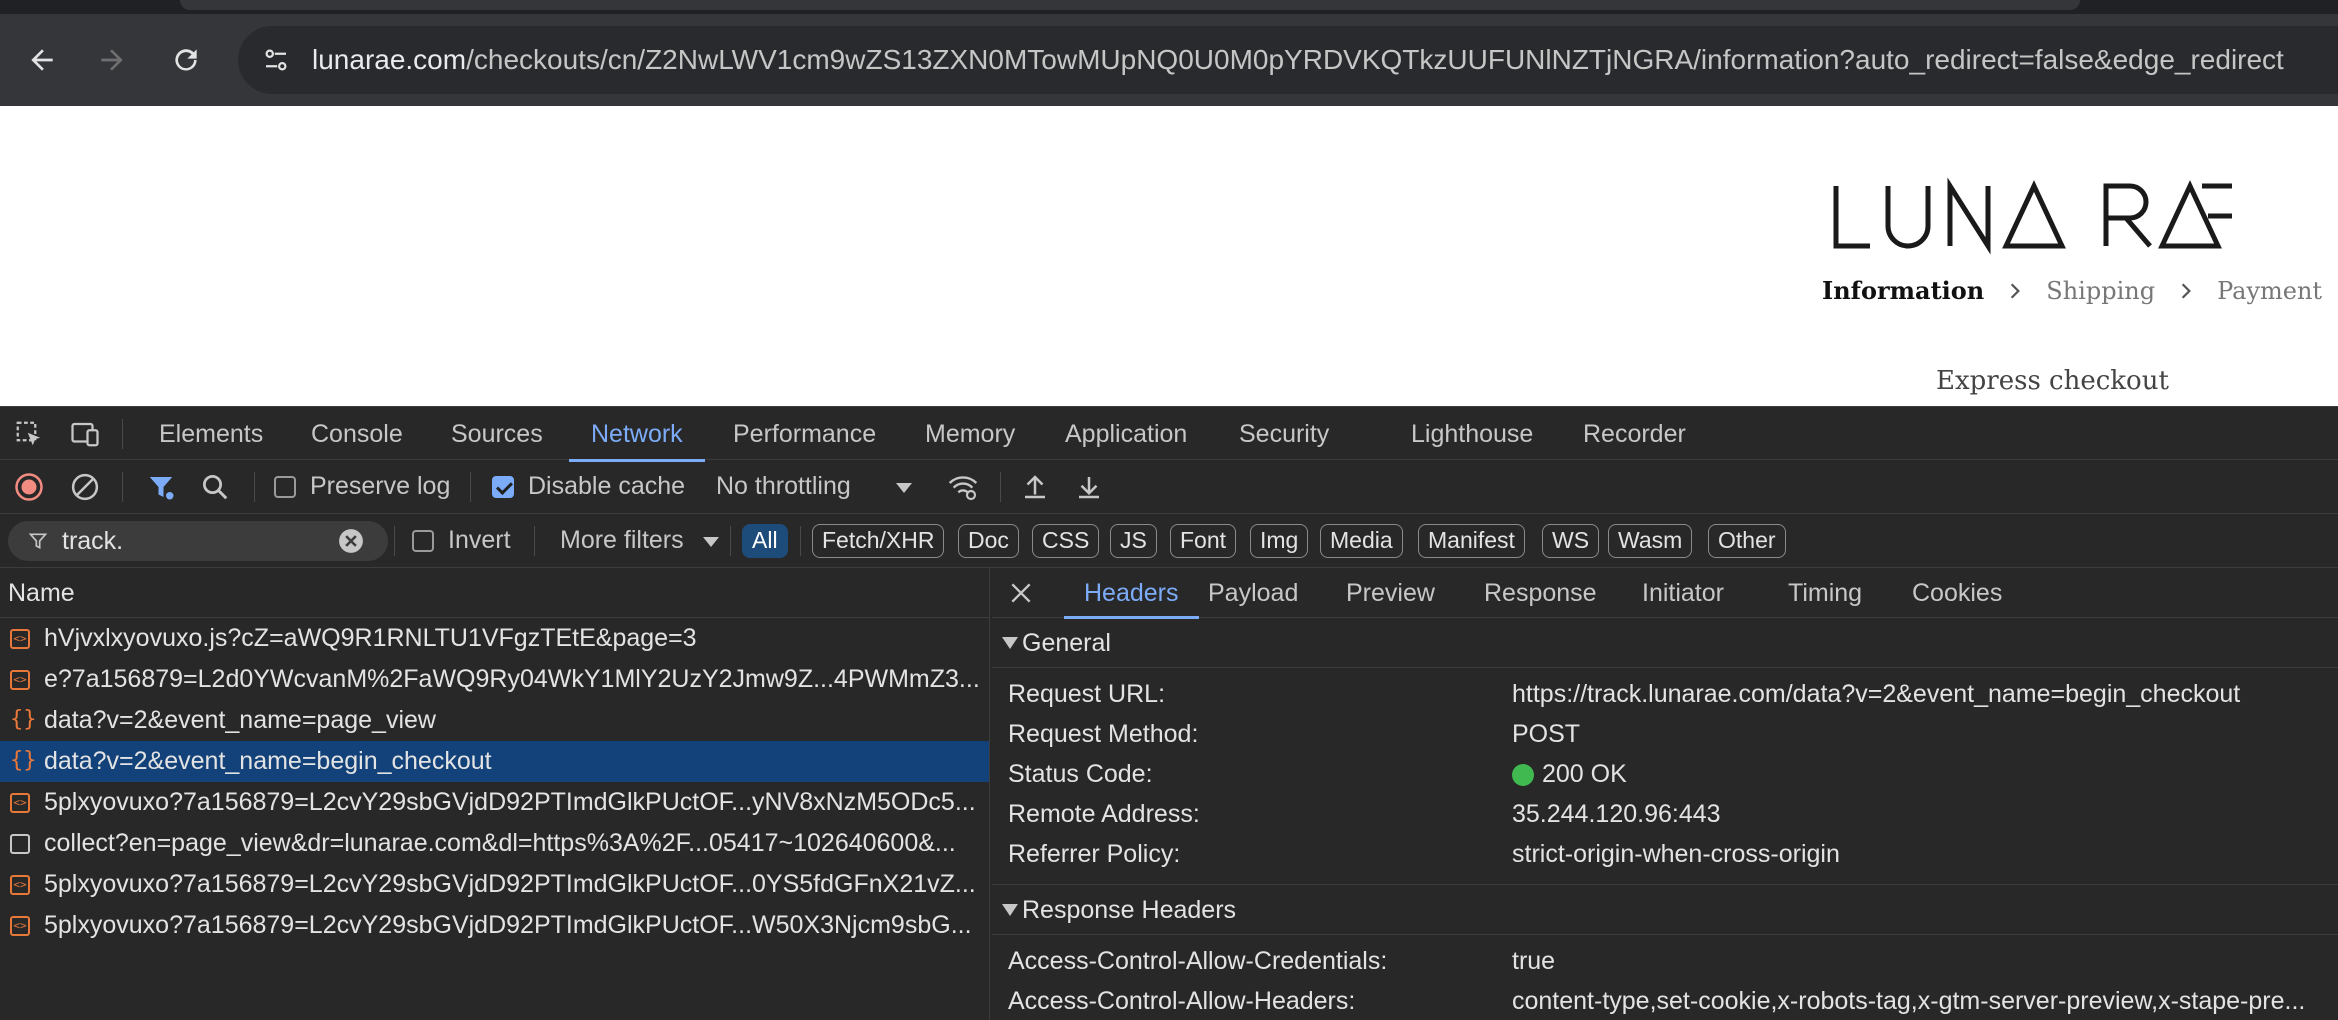 Image resolution: width=2338 pixels, height=1020 pixels. What do you see at coordinates (1825, 593) in the screenshot?
I see `tab-timing: Timing` at bounding box center [1825, 593].